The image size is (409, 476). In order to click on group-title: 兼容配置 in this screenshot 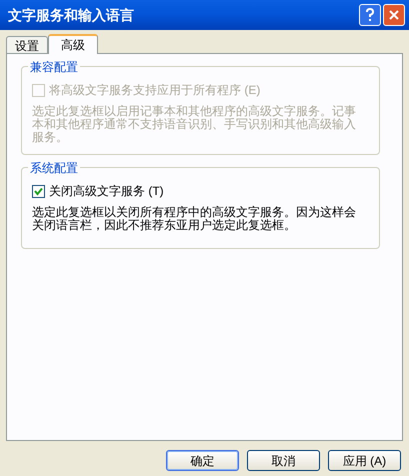, I will do `click(54, 67)`.